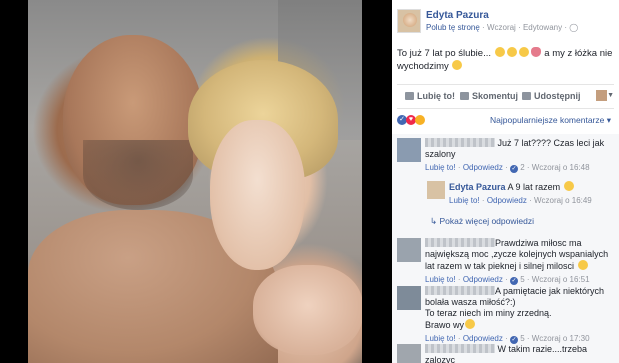  I want to click on more-replies-label: Pokaż więcej odpowiedzi, so click(486, 221).